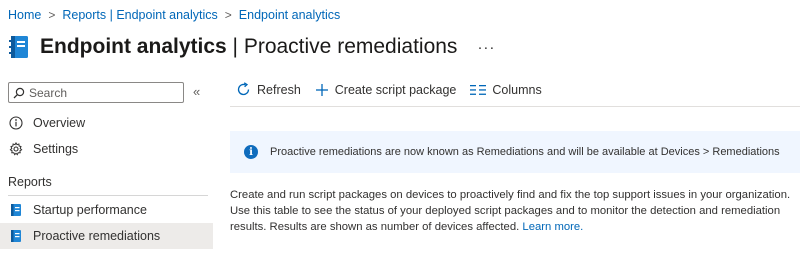 This screenshot has width=800, height=253. What do you see at coordinates (133, 46) in the screenshot?
I see `page-title-main: Endpoint analytics` at bounding box center [133, 46].